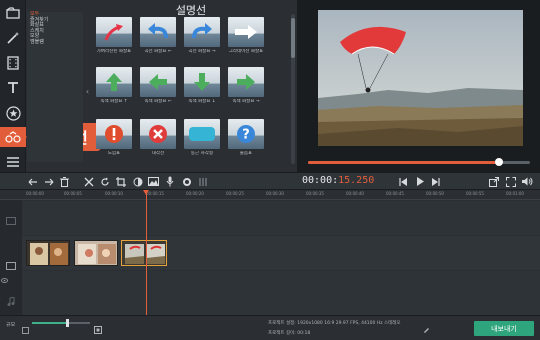 The height and width of the screenshot is (340, 540). Describe the element at coordinates (246, 88) in the screenshot. I see `gallery-tile: 녹색 화살표 →` at that location.